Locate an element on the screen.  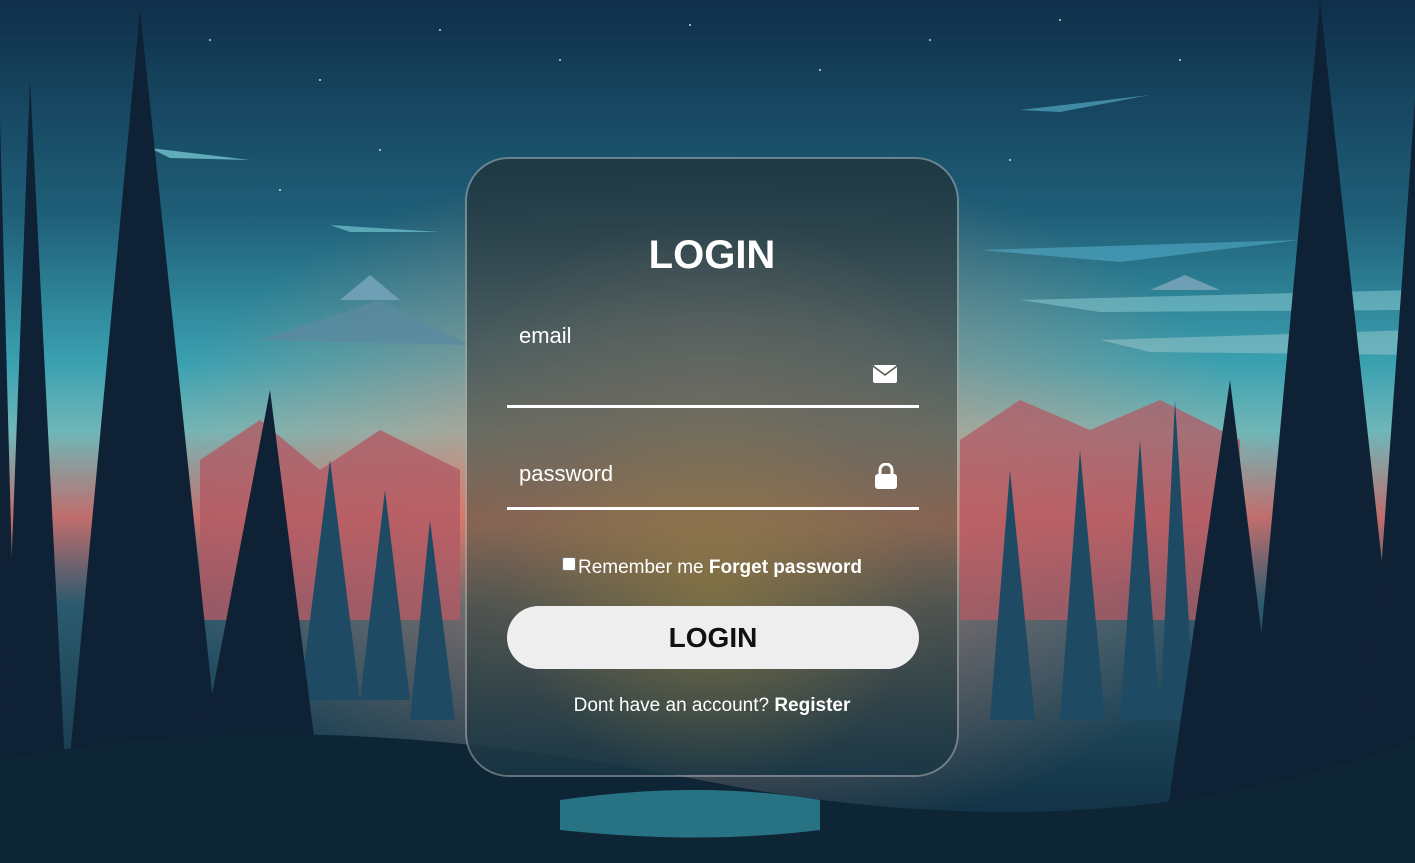
login-title: LOGIN is located at coordinates (712, 255).